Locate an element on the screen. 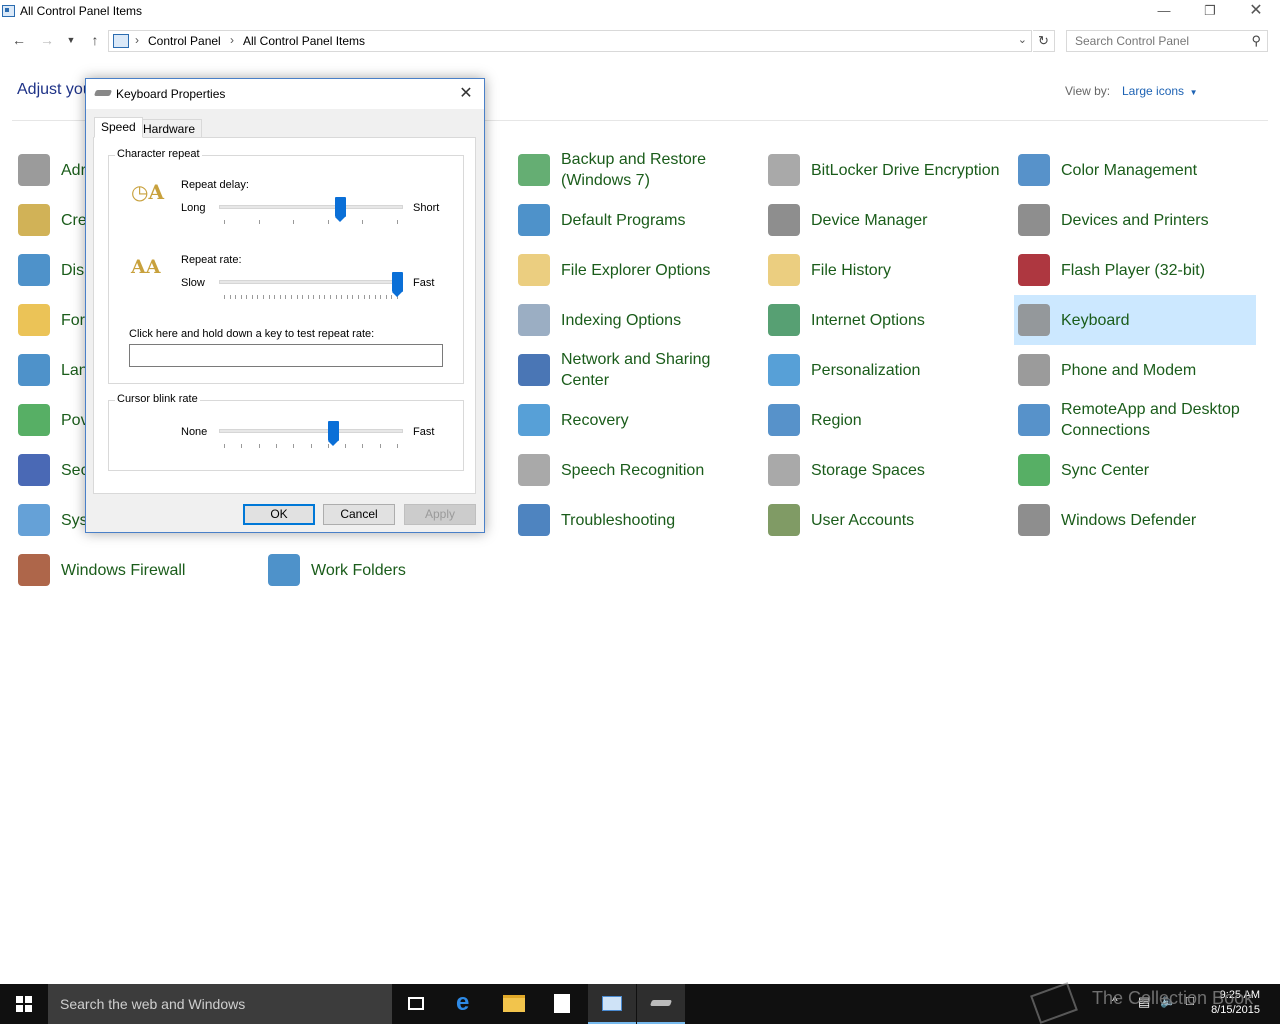  cp-item-network-sharing: Network and Sharing Center is located at coordinates (635, 370).